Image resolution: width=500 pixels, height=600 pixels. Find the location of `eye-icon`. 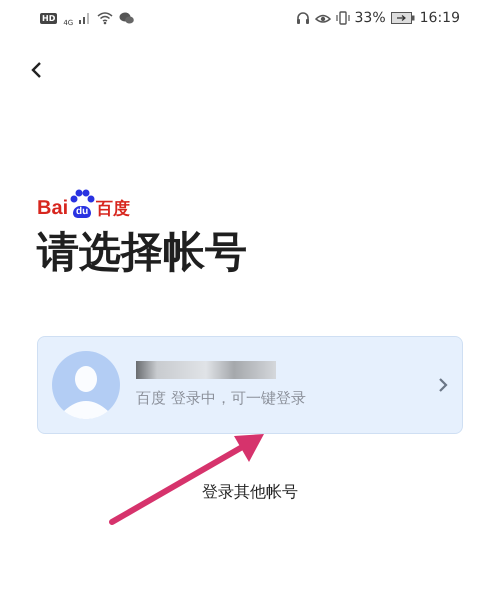

eye-icon is located at coordinates (322, 18).